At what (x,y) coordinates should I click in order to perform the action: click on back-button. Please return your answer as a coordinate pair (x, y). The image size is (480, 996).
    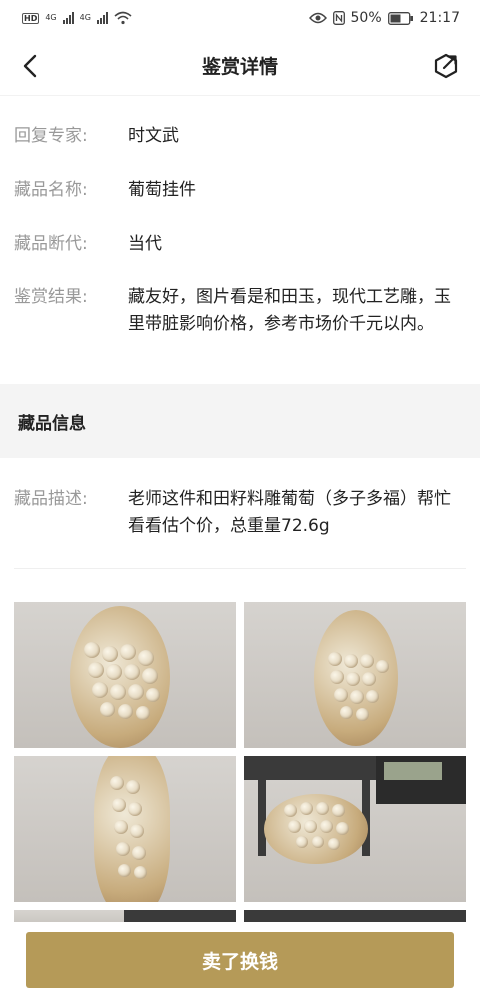
    Looking at the image, I should click on (30, 66).